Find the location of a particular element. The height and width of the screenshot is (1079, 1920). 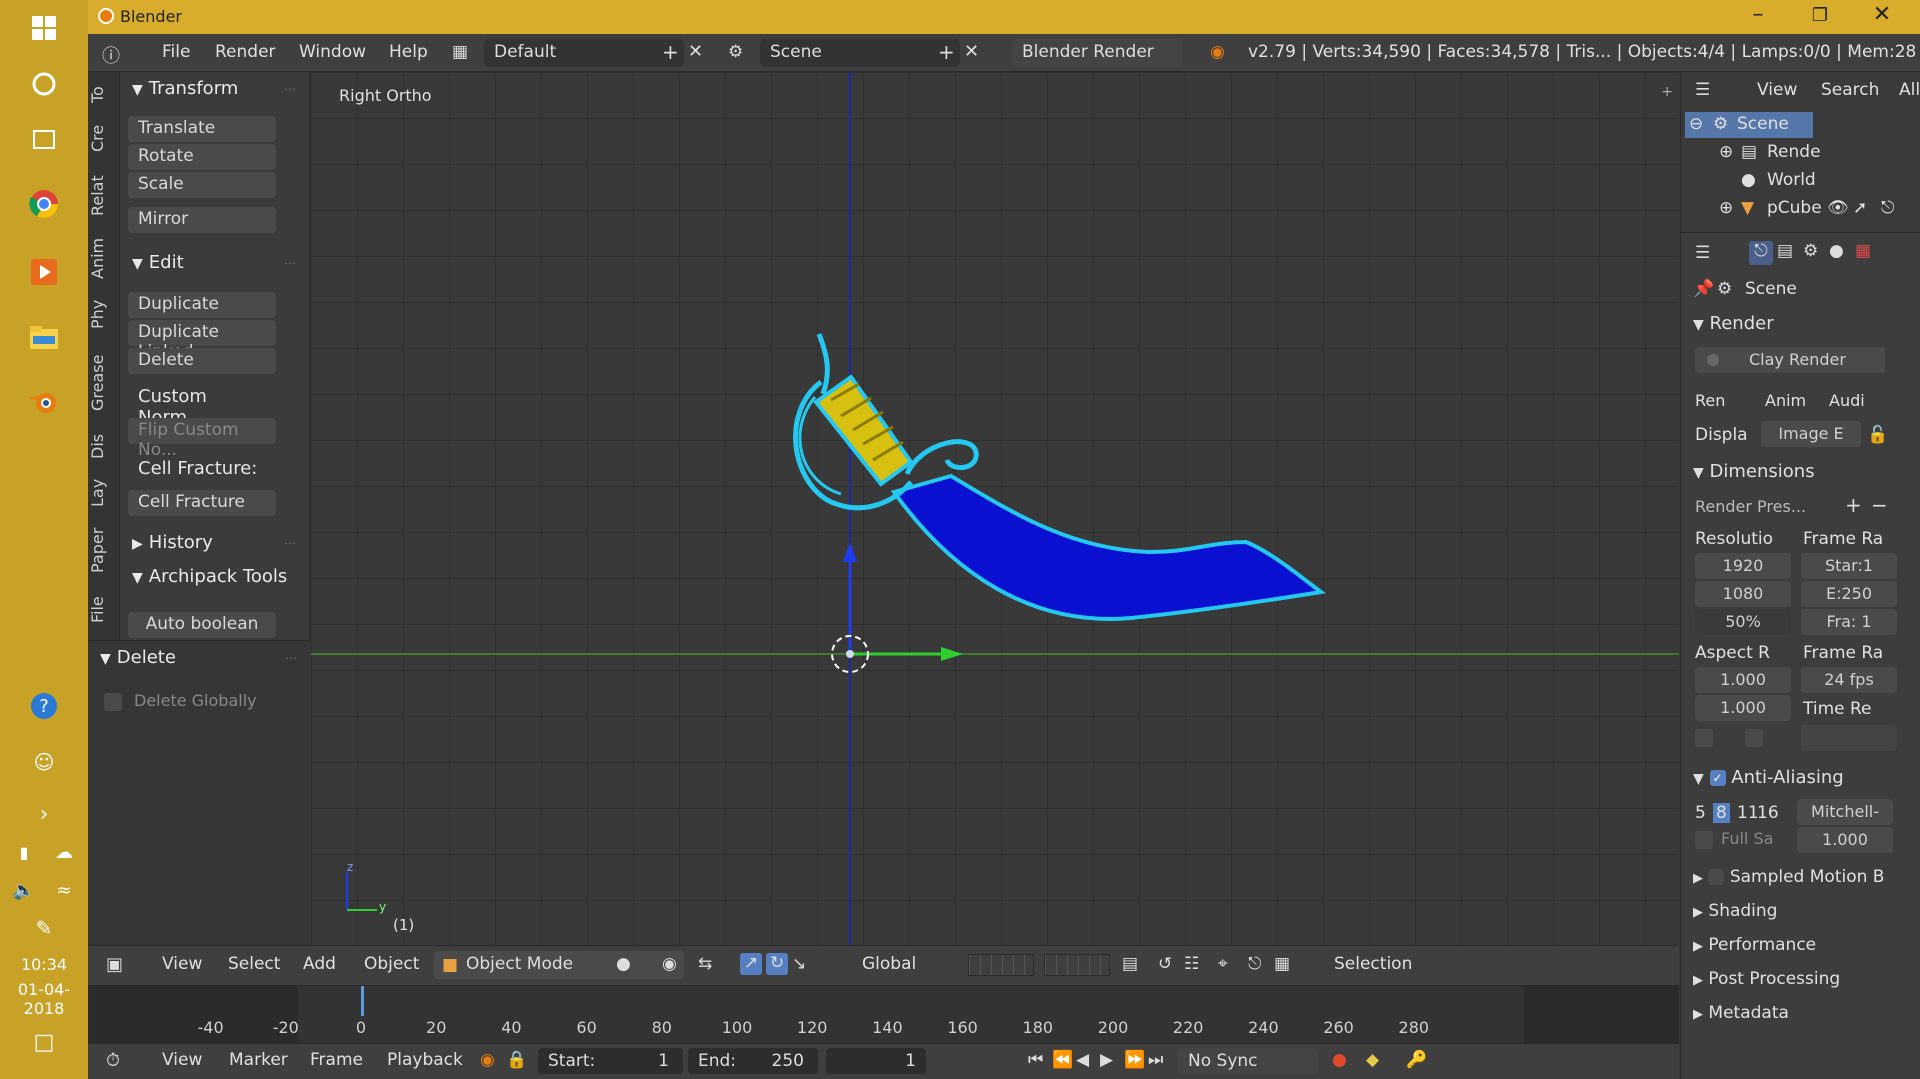

editor-type-3d-icon: ▣ is located at coordinates (114, 964).